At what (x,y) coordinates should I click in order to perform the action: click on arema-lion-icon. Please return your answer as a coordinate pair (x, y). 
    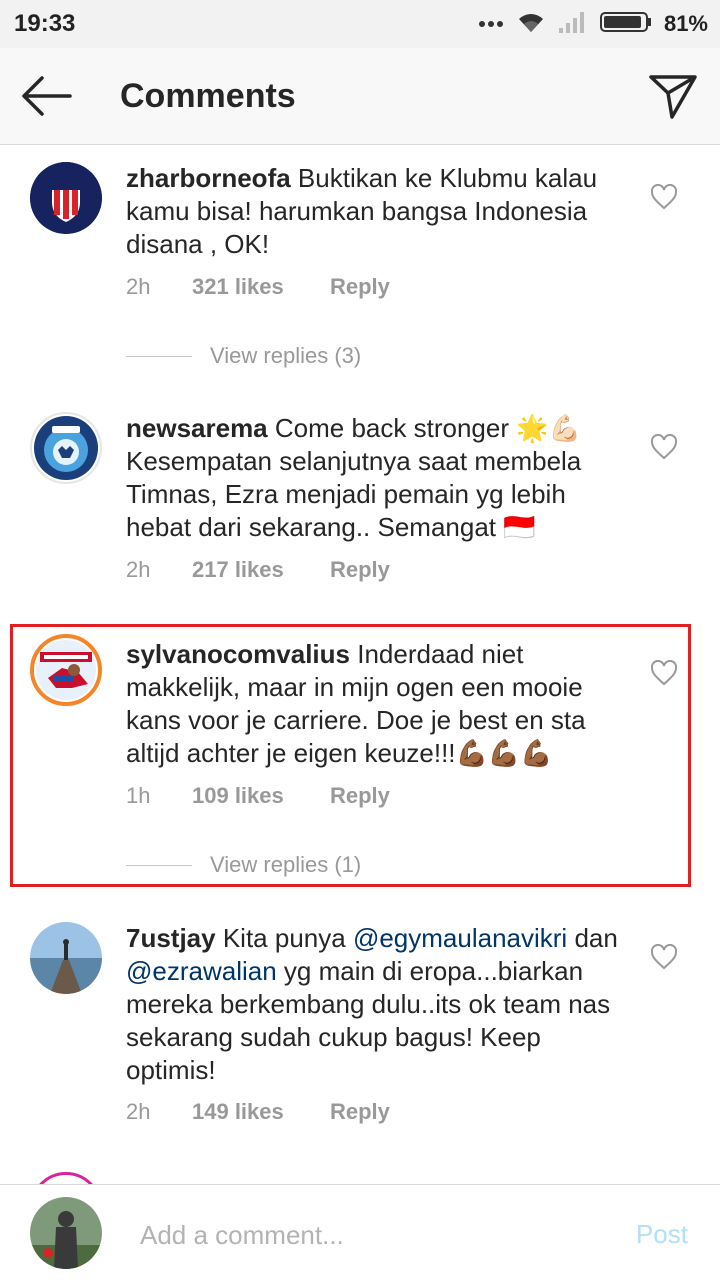
    Looking at the image, I should click on (66, 448).